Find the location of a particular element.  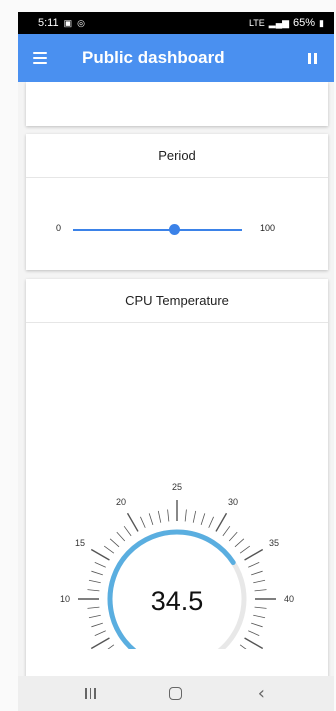

app-title: Public dashboard is located at coordinates (153, 57).